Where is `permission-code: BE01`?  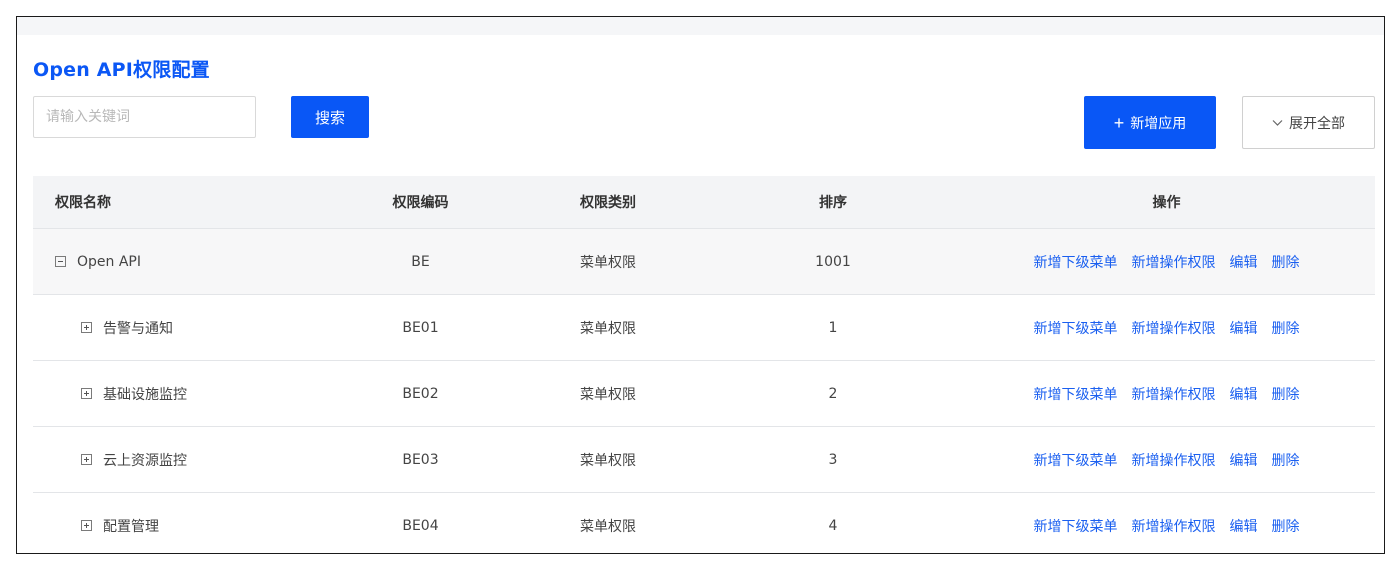 permission-code: BE01 is located at coordinates (420, 327).